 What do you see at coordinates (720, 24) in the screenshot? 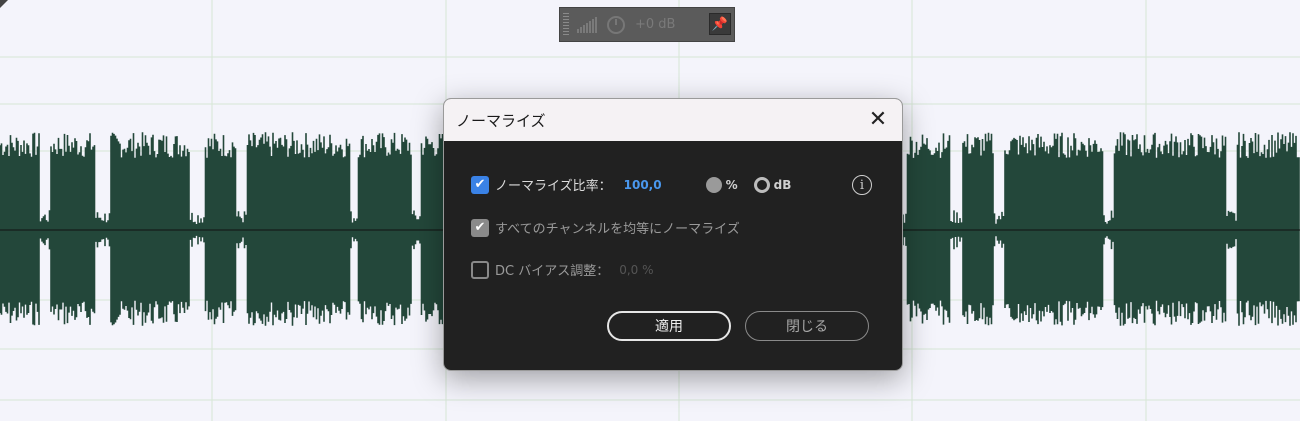
I see `pin-icon: 📌` at bounding box center [720, 24].